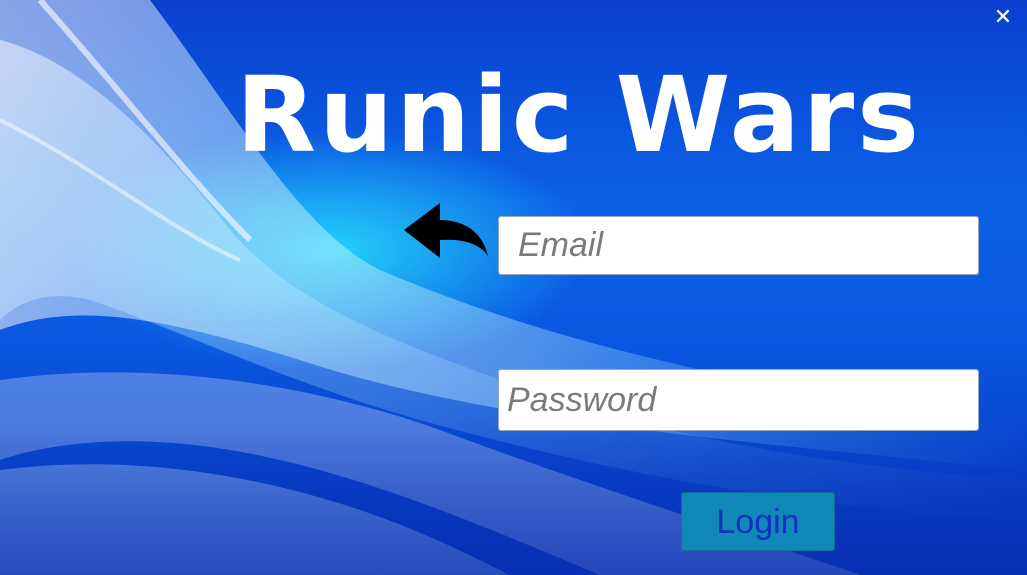  Describe the element at coordinates (1003, 17) in the screenshot. I see `close-icon: ✕` at that location.